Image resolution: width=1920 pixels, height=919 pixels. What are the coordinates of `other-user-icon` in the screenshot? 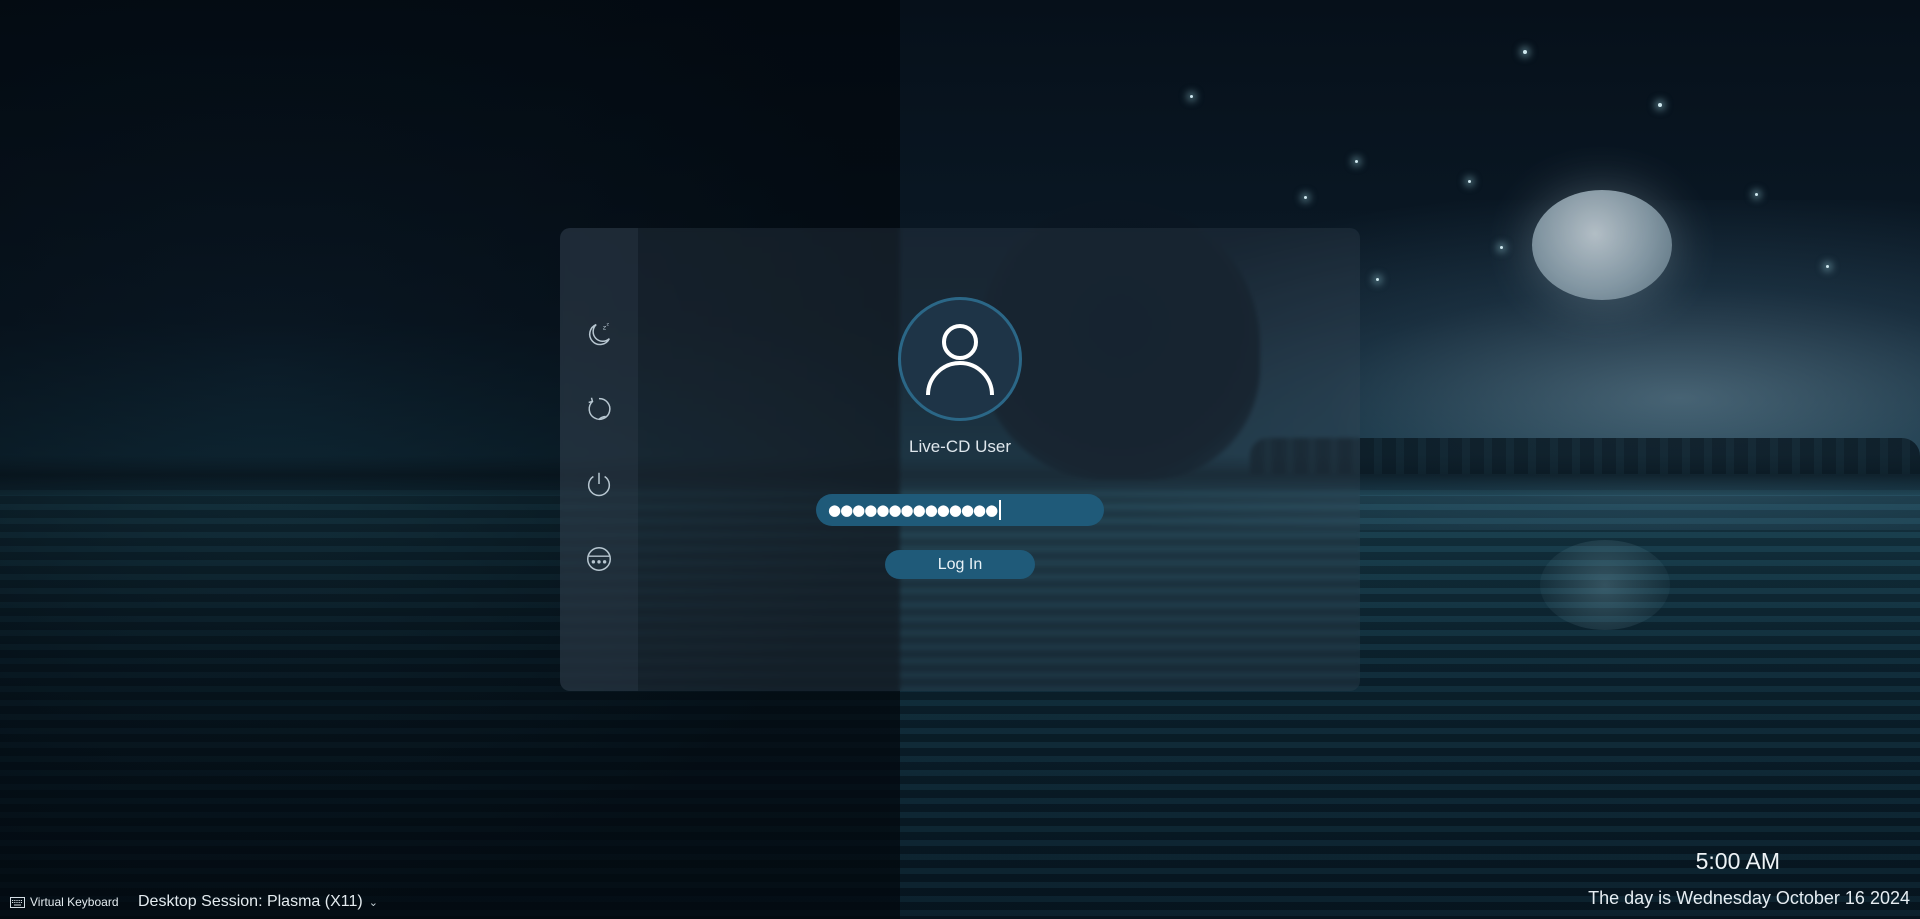 It's located at (599, 559).